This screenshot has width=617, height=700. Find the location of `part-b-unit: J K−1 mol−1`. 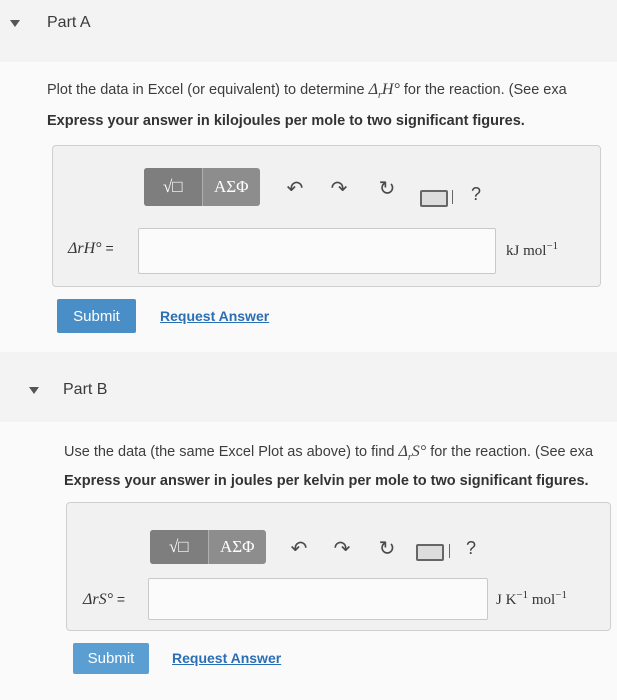

part-b-unit: J K−1 mol−1 is located at coordinates (531, 598).